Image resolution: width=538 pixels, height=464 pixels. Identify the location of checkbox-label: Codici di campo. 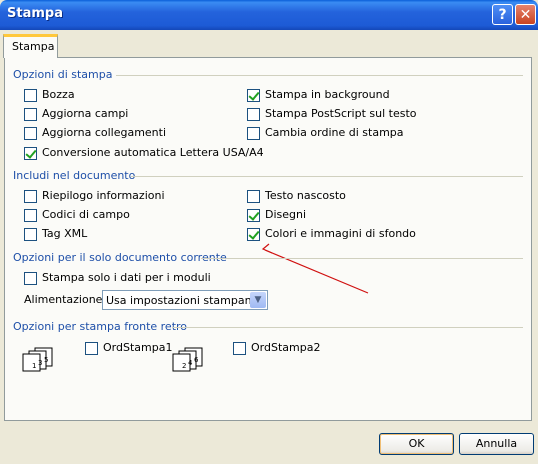
(86, 214).